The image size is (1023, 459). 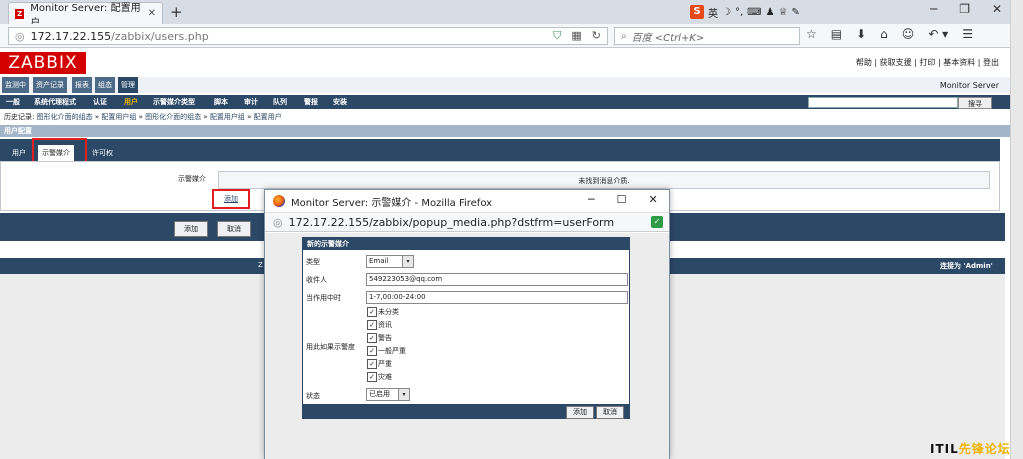 What do you see at coordinates (15, 85) in the screenshot?
I see `menu-monitoring: 监测中` at bounding box center [15, 85].